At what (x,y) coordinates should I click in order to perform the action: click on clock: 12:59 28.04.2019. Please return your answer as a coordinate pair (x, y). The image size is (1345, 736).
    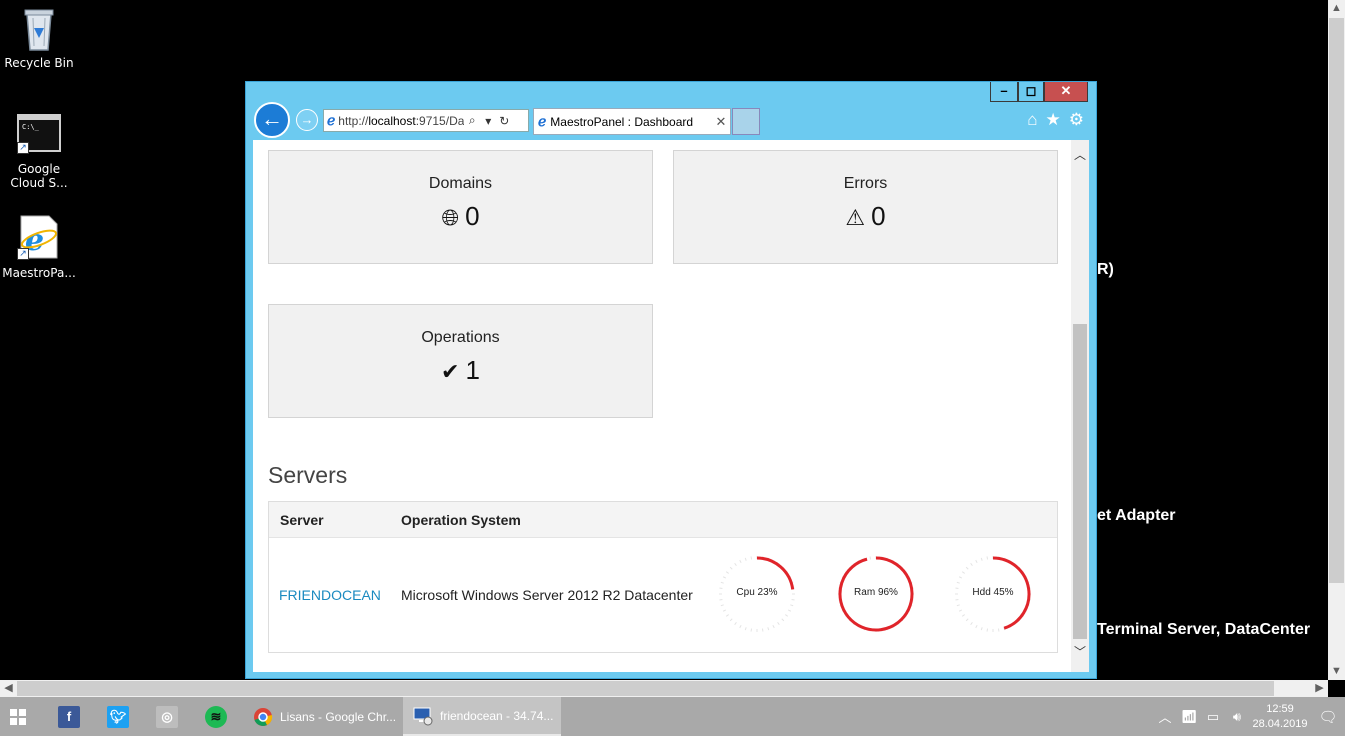
    Looking at the image, I should click on (1280, 717).